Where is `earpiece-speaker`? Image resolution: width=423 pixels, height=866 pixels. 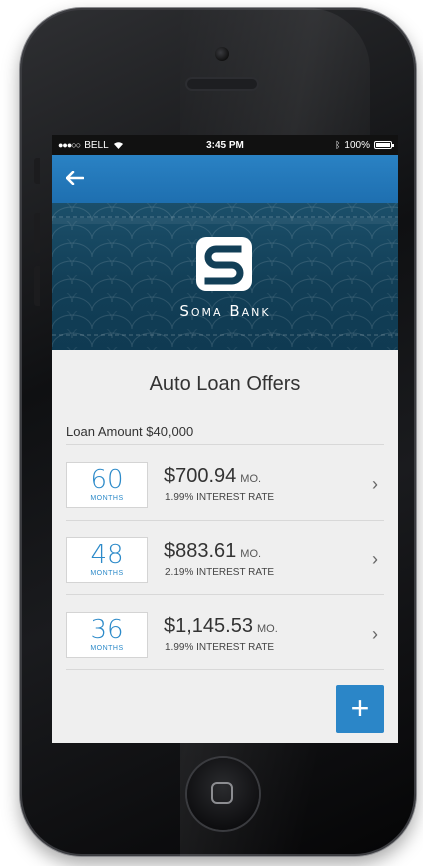
earpiece-speaker is located at coordinates (222, 84).